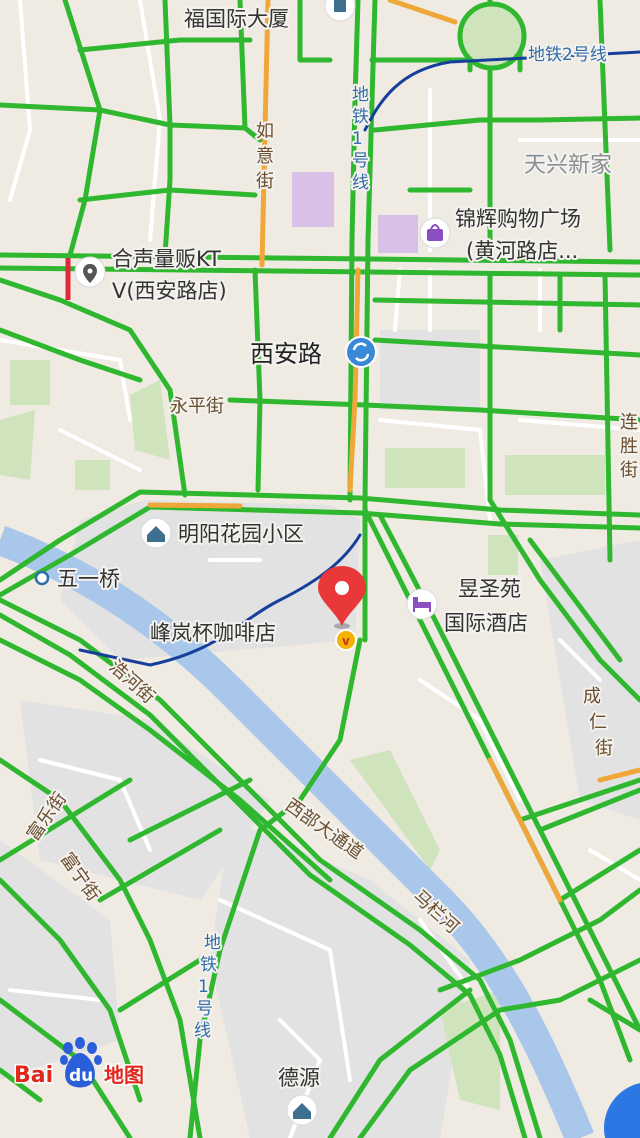  What do you see at coordinates (265, 131) in the screenshot?
I see `svg-text: 如` at bounding box center [265, 131].